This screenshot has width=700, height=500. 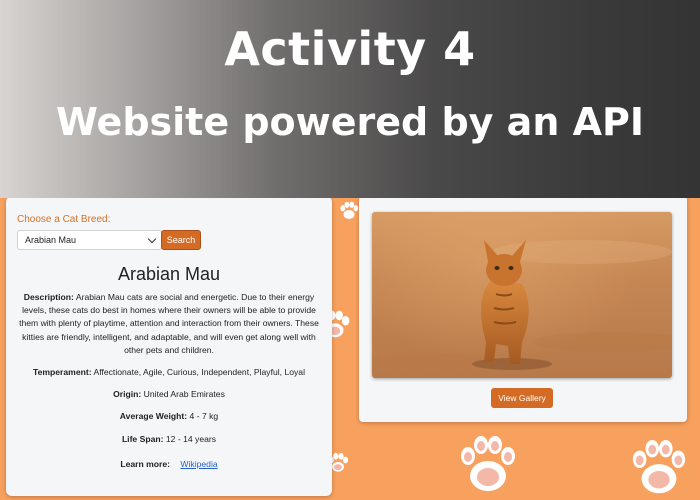 I want to click on wikipedia-link: Wikipedia, so click(x=198, y=464).